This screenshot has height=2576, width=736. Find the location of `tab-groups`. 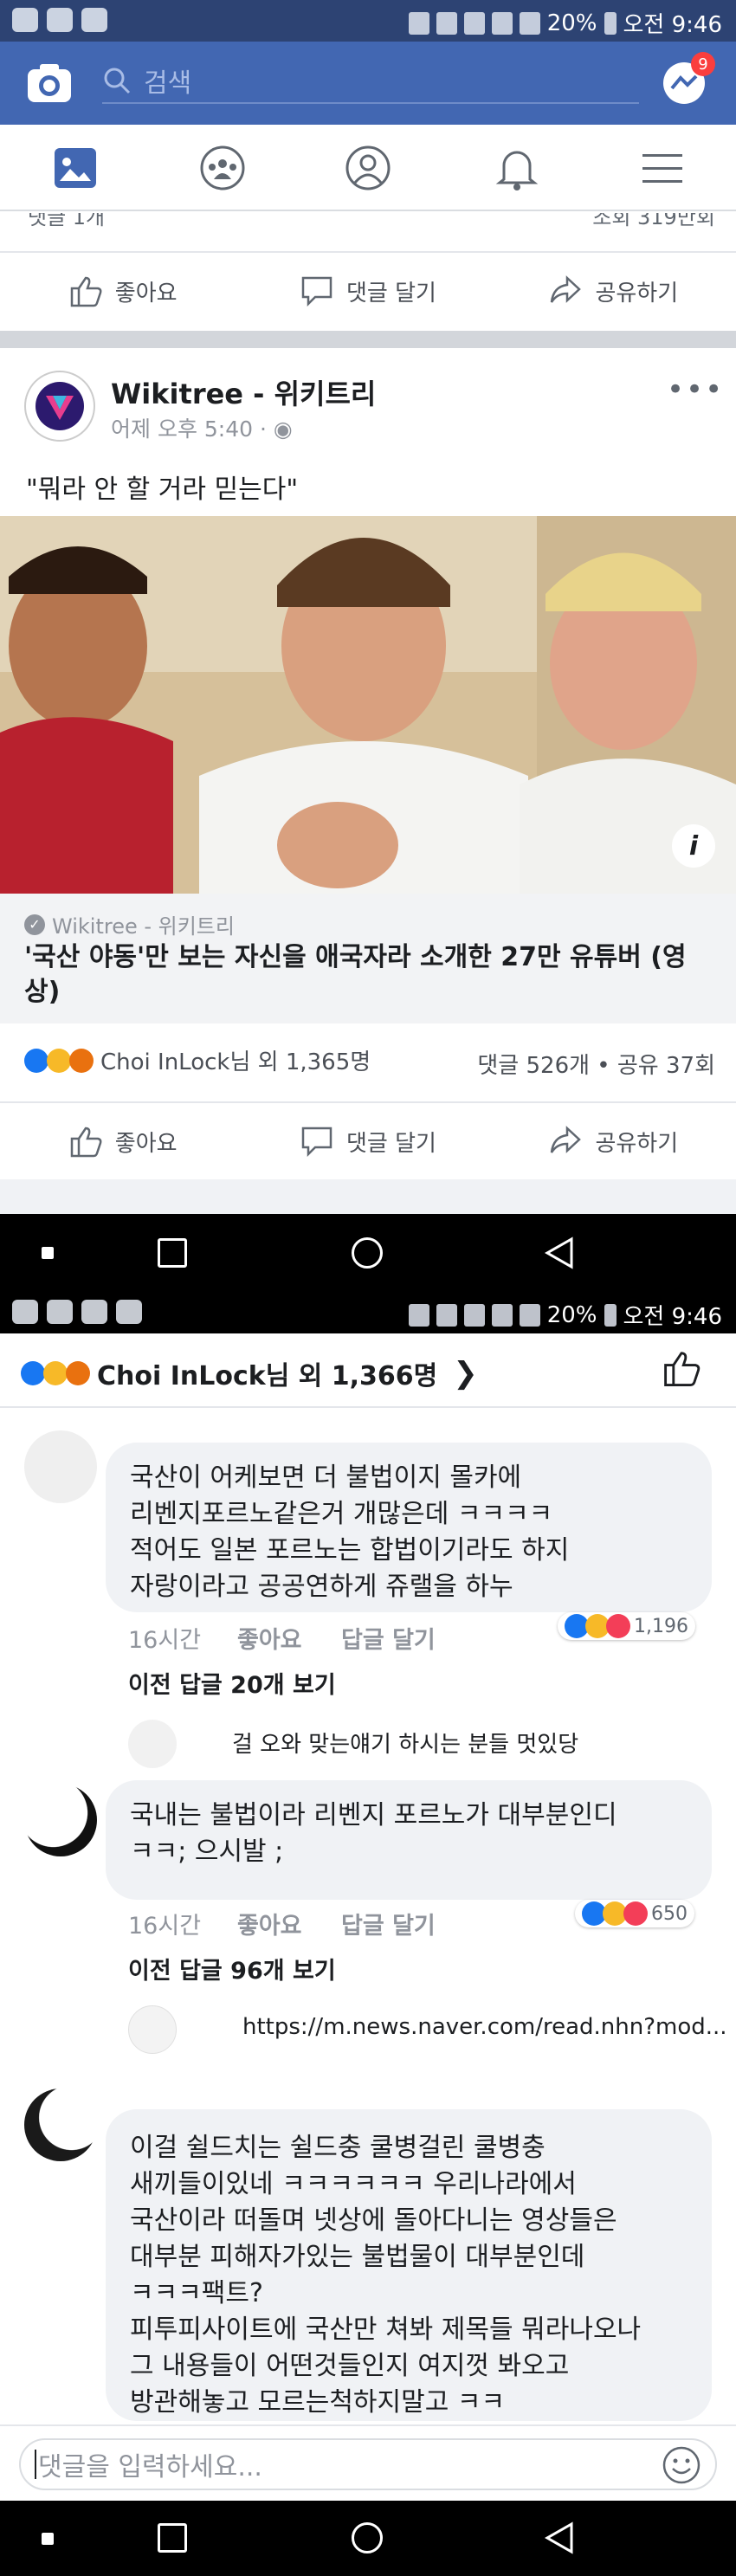

tab-groups is located at coordinates (222, 168).